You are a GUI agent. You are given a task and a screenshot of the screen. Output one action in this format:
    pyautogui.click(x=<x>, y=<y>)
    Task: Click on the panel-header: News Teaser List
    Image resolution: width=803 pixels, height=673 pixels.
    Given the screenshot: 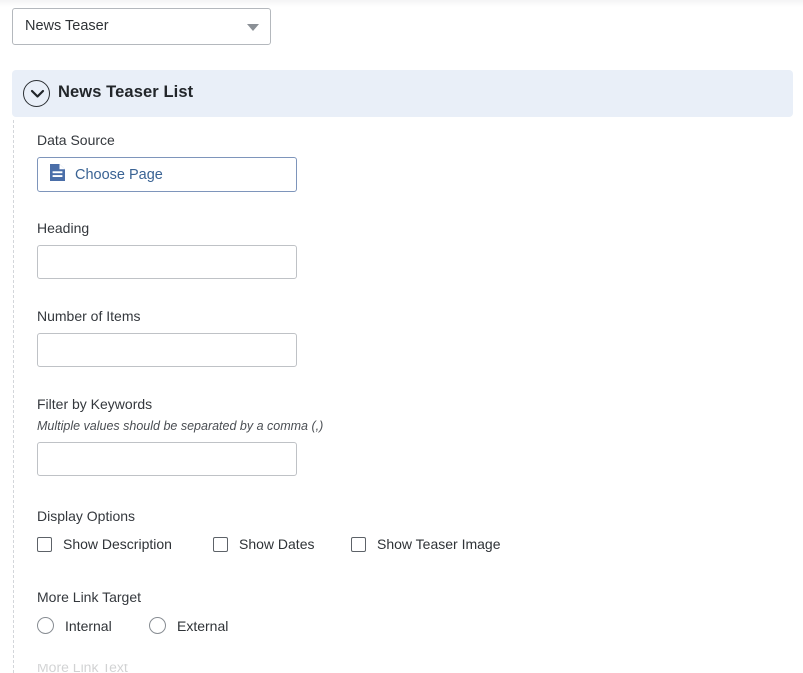 What is the action you would take?
    pyautogui.click(x=402, y=93)
    